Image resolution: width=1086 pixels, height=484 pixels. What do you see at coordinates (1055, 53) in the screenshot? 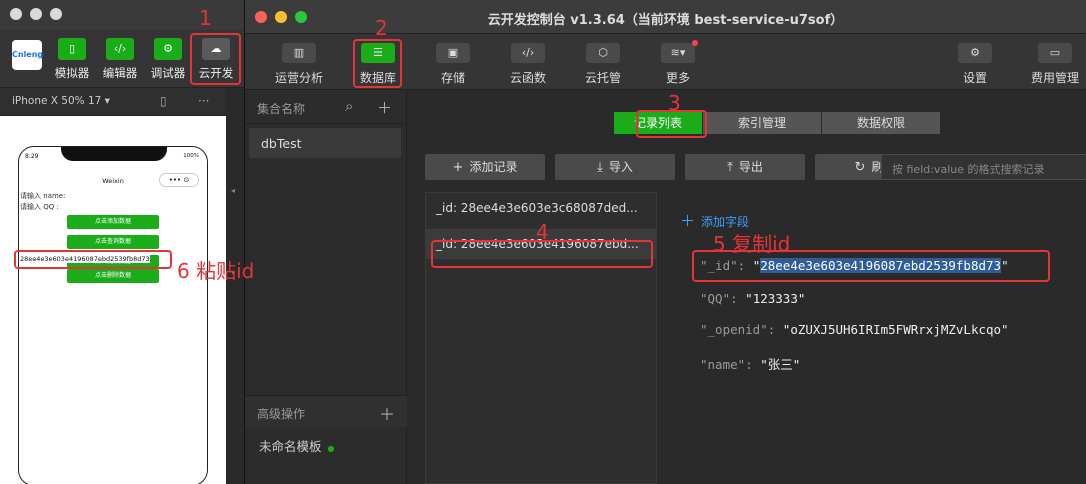
I see `billing-icon: ▭` at bounding box center [1055, 53].